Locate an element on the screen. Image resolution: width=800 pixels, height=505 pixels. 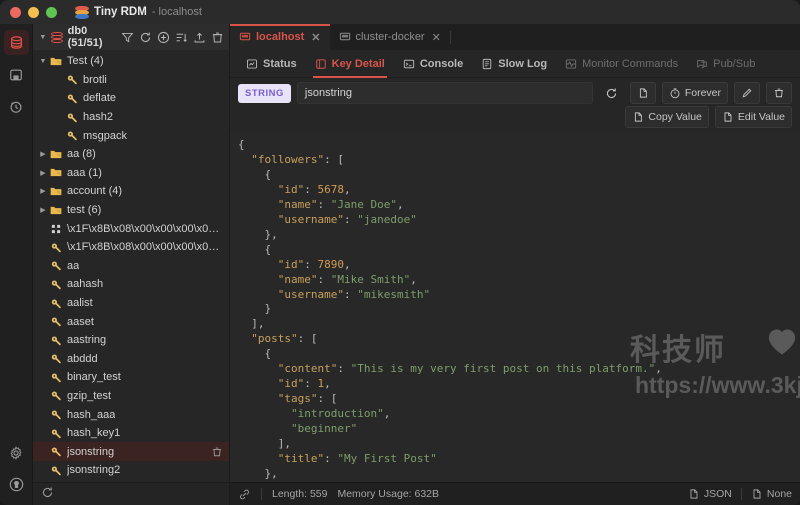
connection-tab-label: localhost is located at coordinates (280, 37).